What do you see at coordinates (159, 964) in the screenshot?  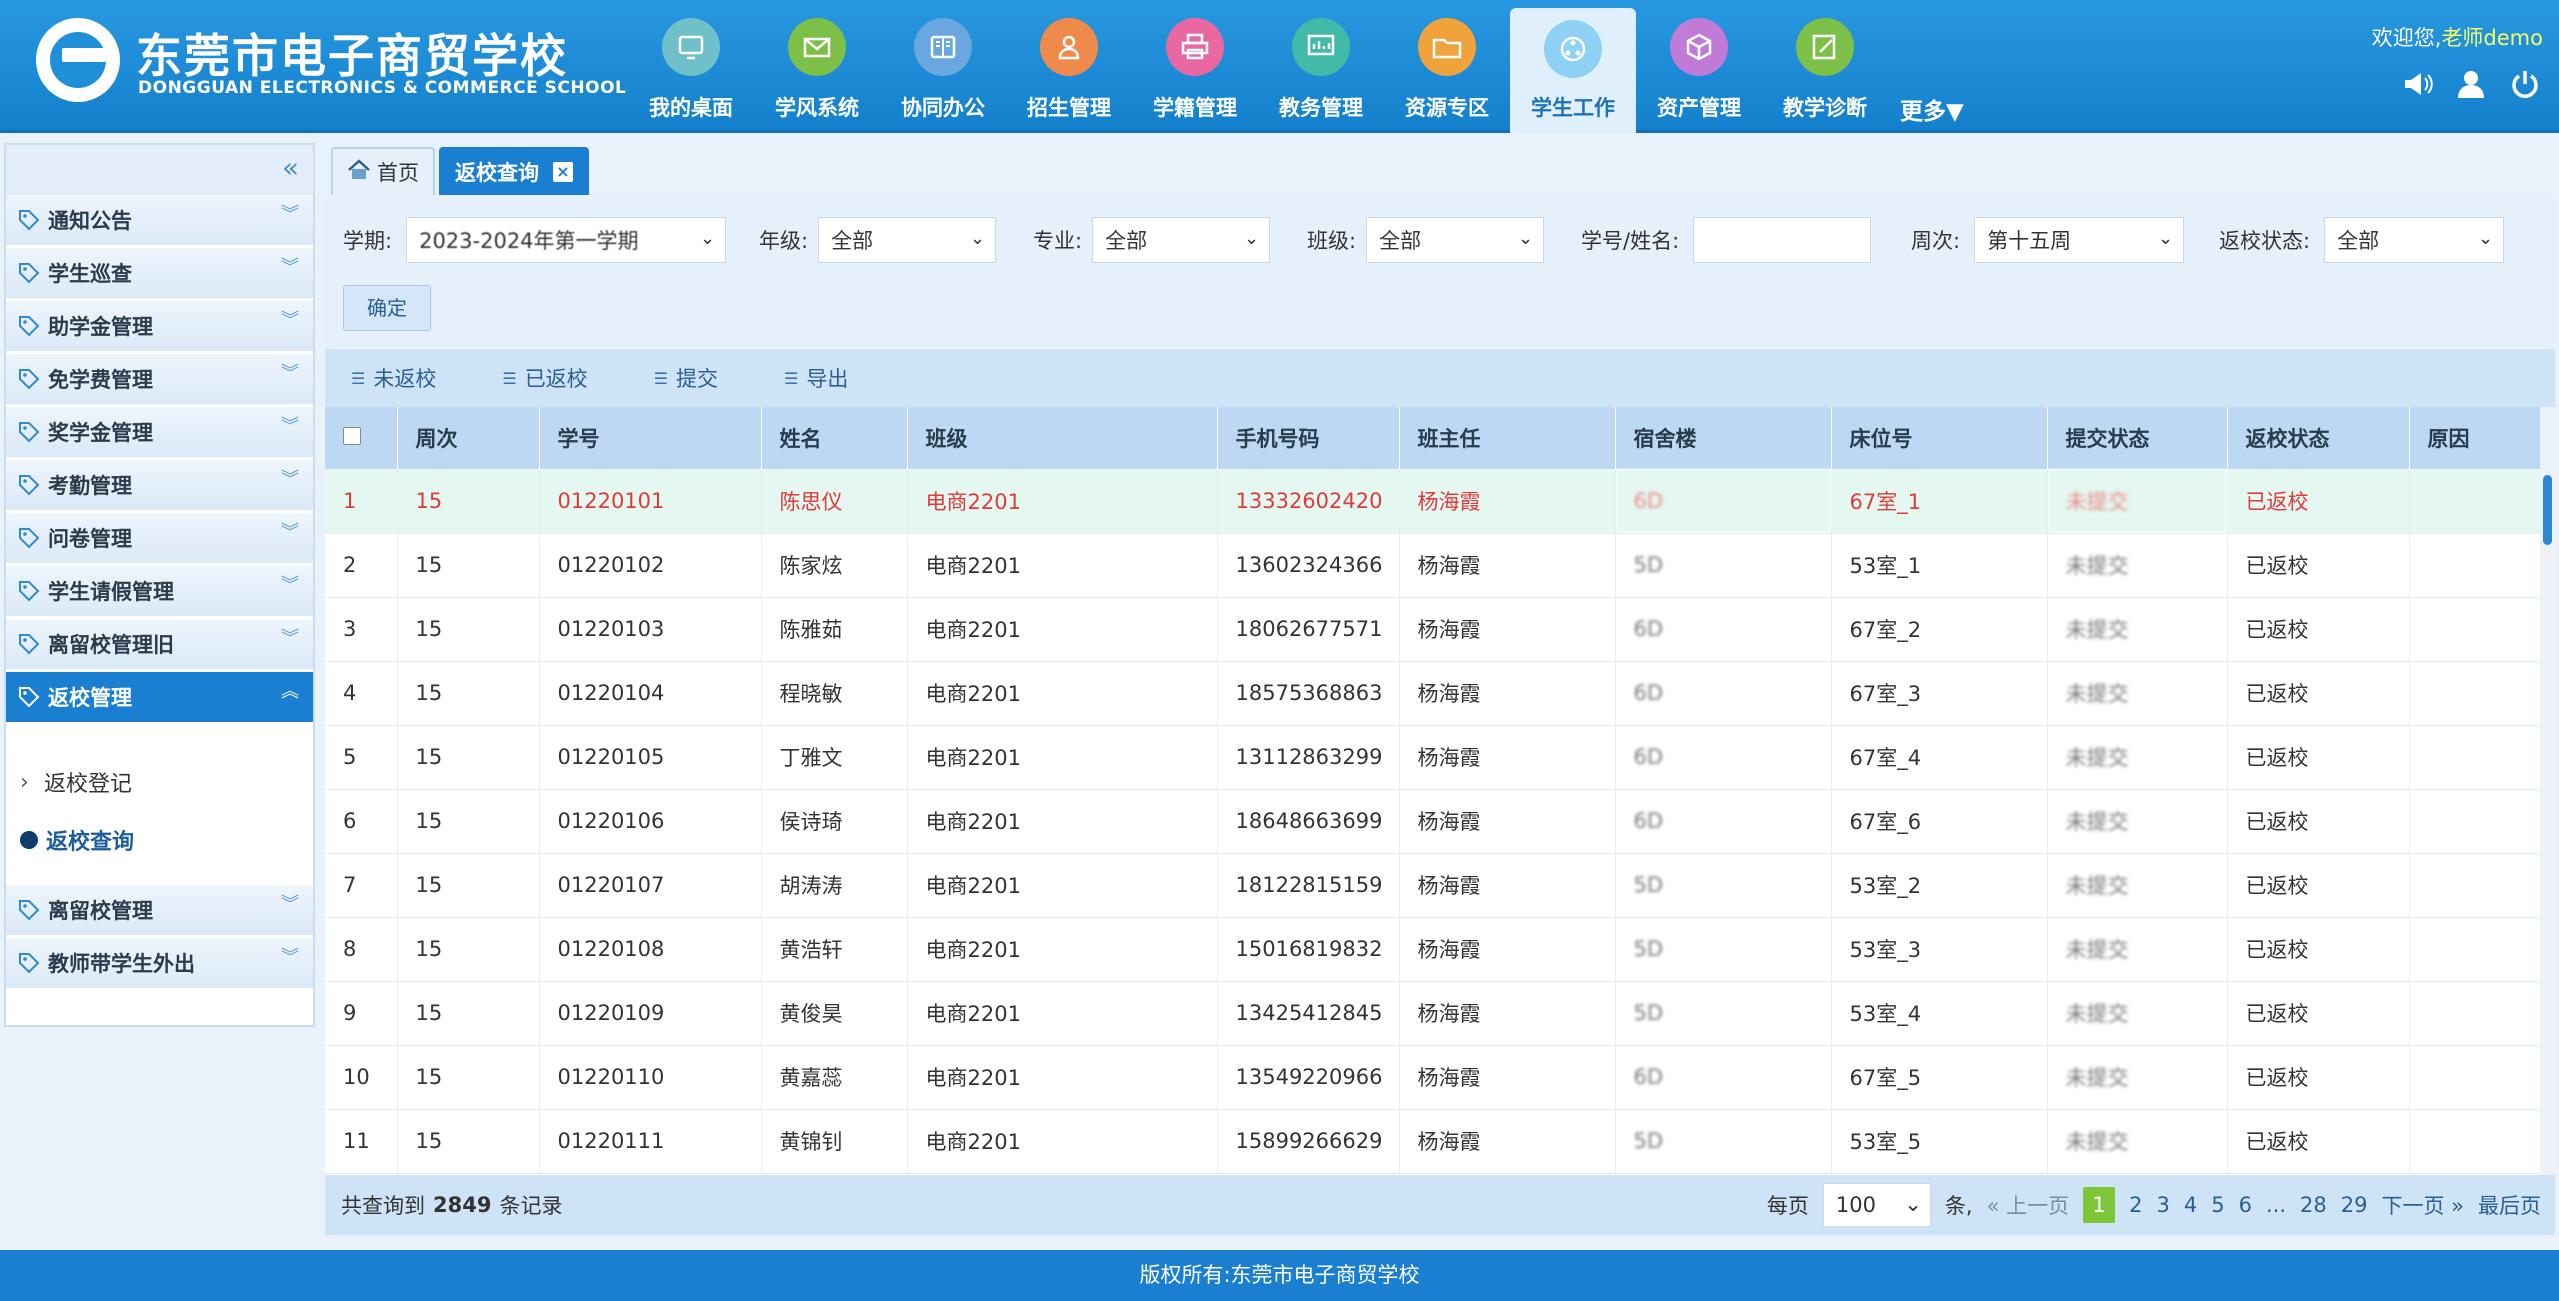 I see `sidebar-item: 教师带学生外出 ︾` at bounding box center [159, 964].